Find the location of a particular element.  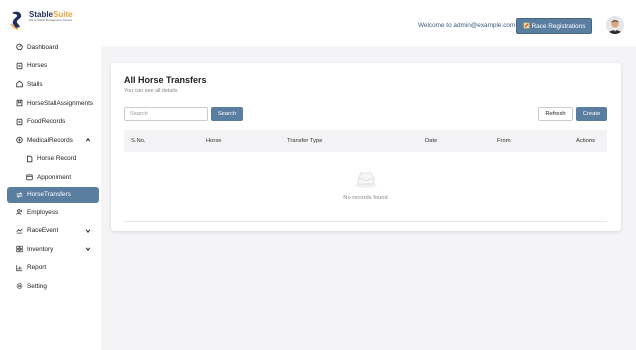

sidebar-item-dashboard: Dashboard is located at coordinates (50, 47).